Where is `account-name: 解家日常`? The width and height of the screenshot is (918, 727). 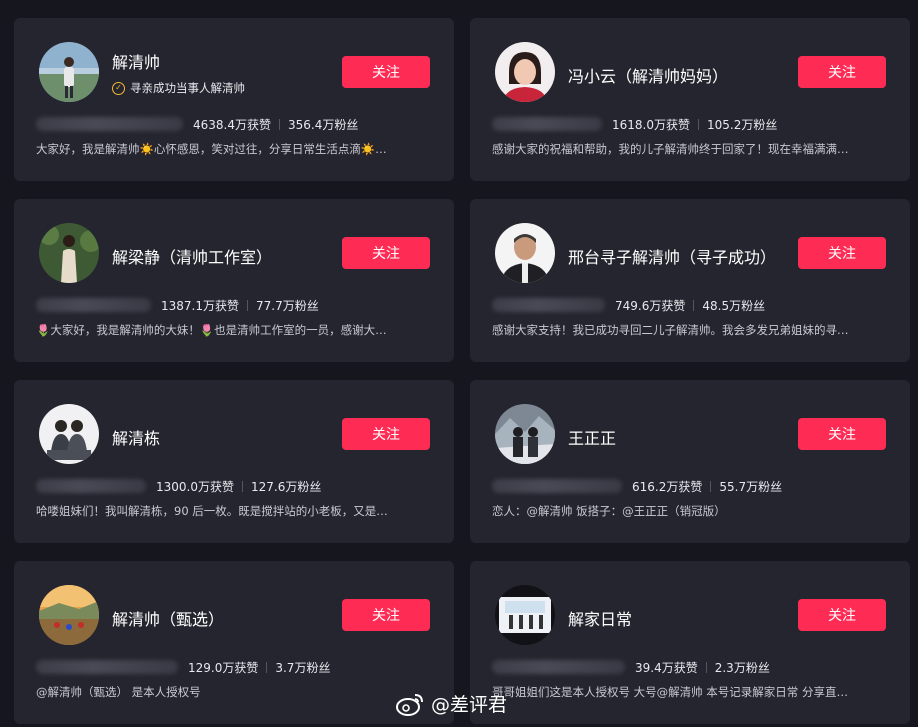 account-name: 解家日常 is located at coordinates (600, 618).